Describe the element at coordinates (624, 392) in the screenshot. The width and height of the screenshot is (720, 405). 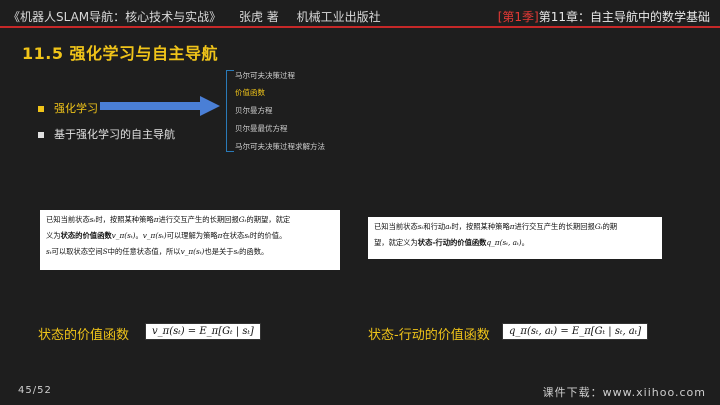
I see `download-link: 课件下载：www.xiihoo.com` at that location.